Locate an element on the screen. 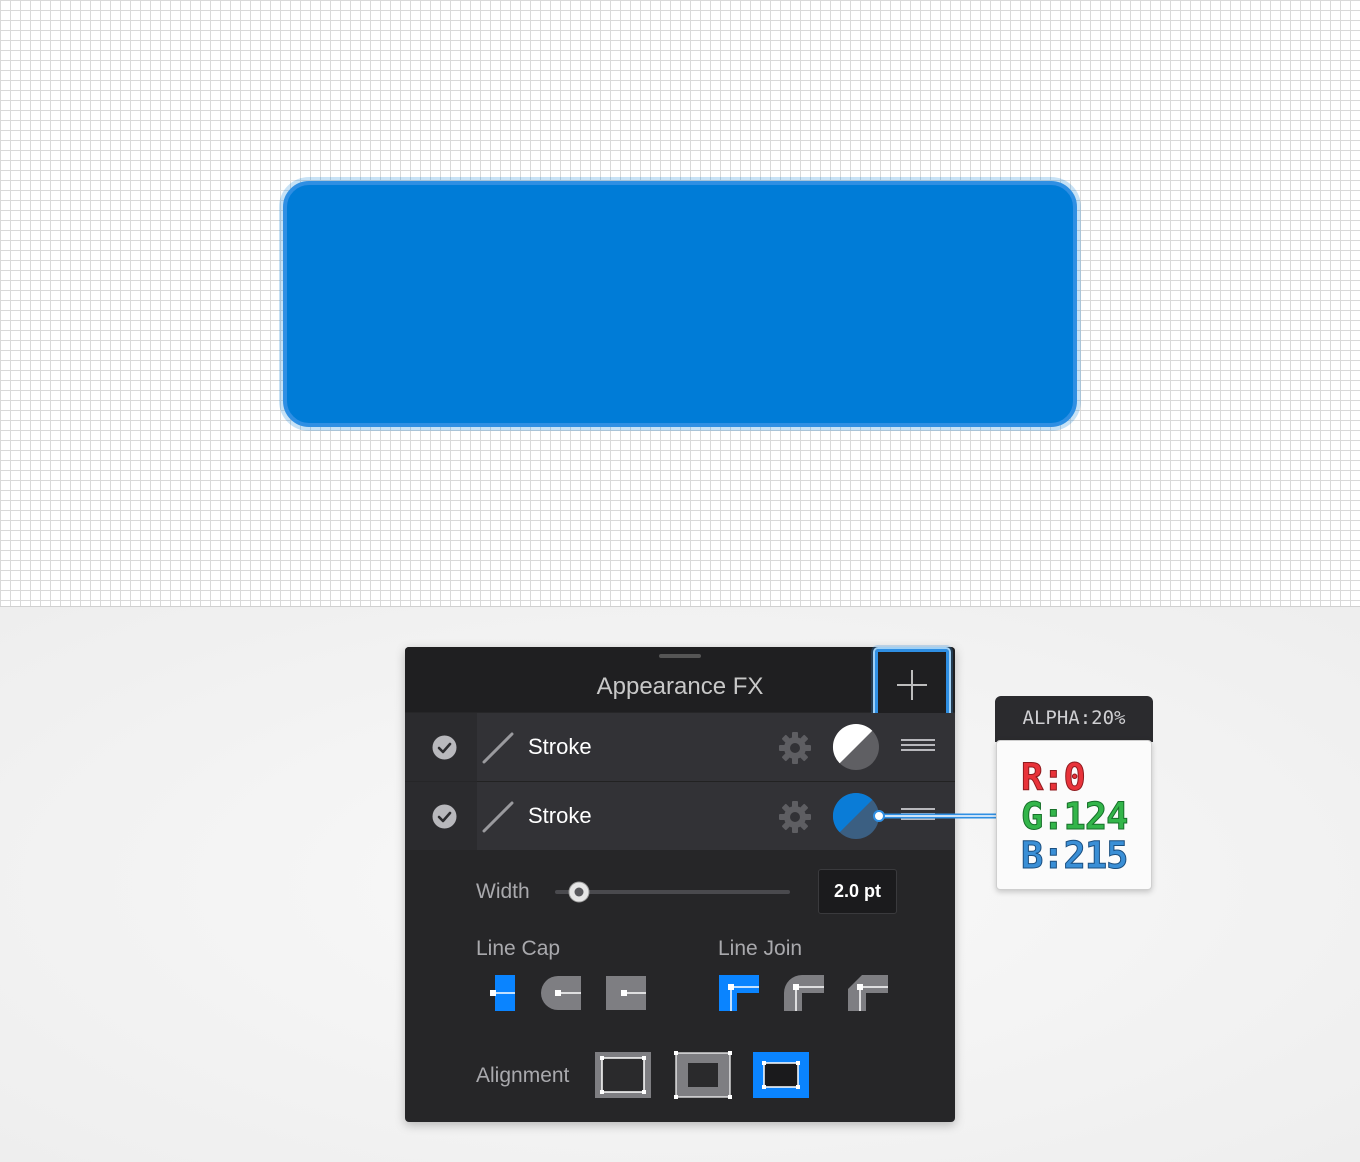  green-value: G:124 is located at coordinates (1074, 816).